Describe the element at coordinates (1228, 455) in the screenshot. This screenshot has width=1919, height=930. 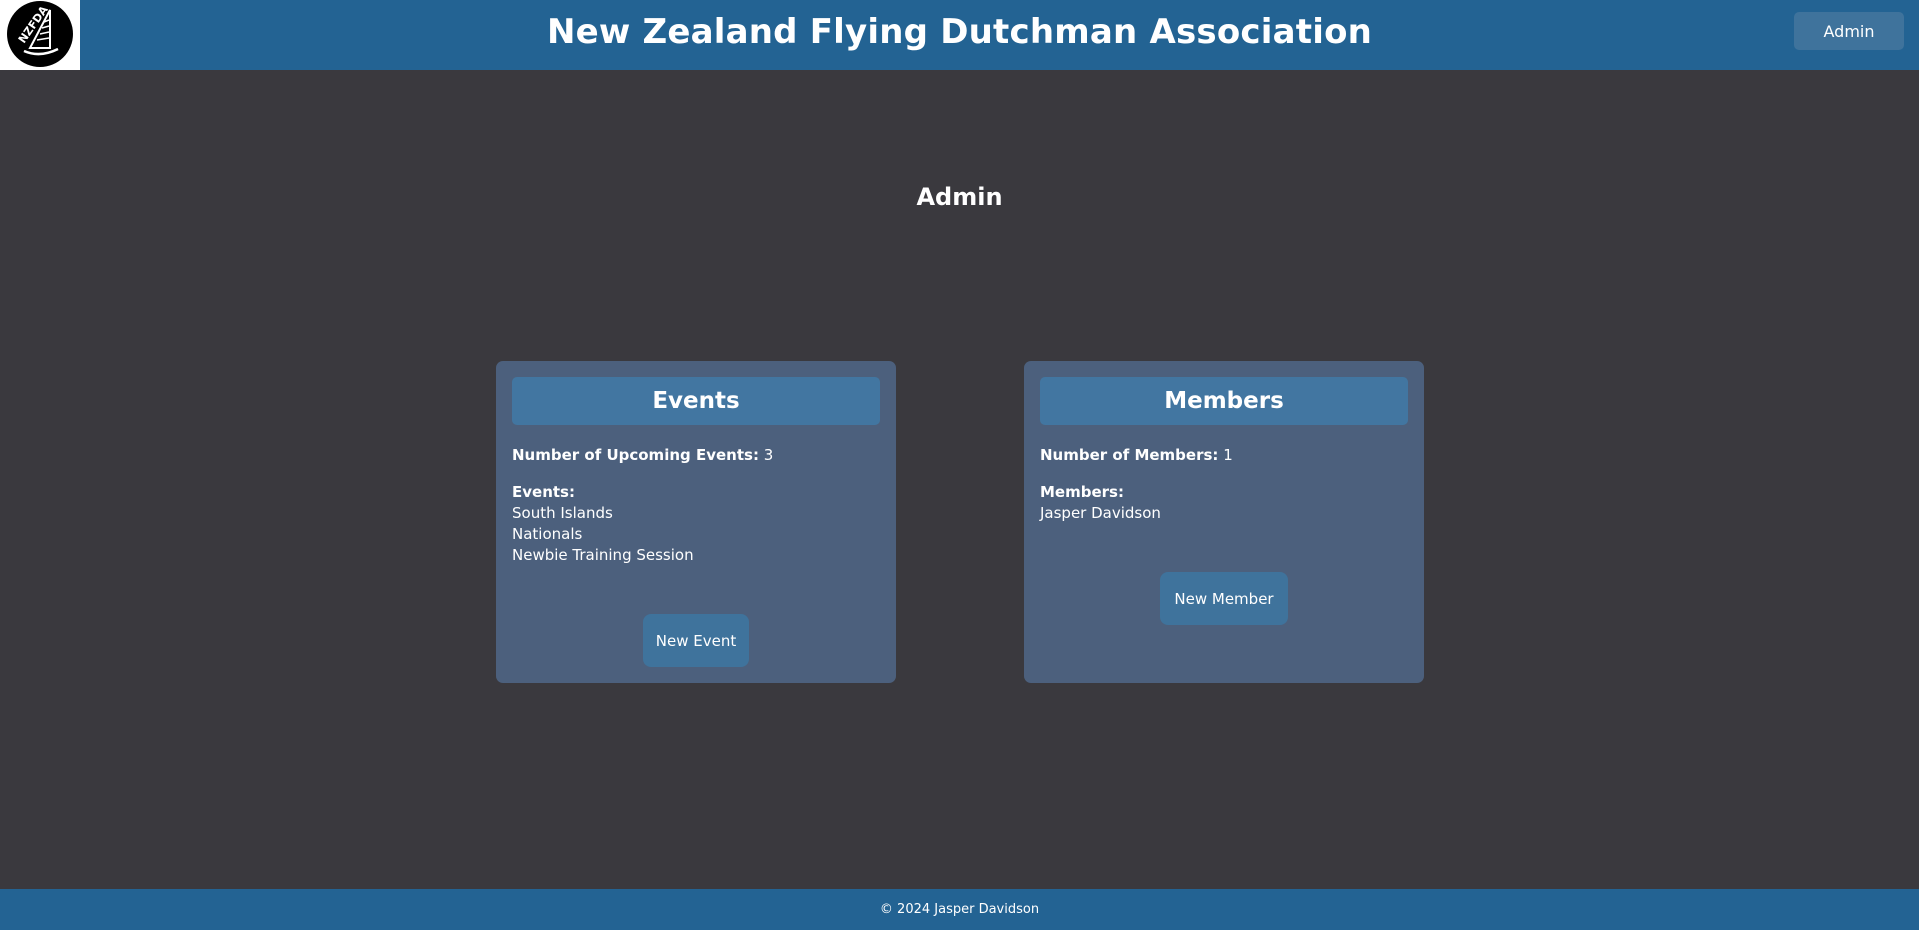
I see `members-count: 1` at that location.